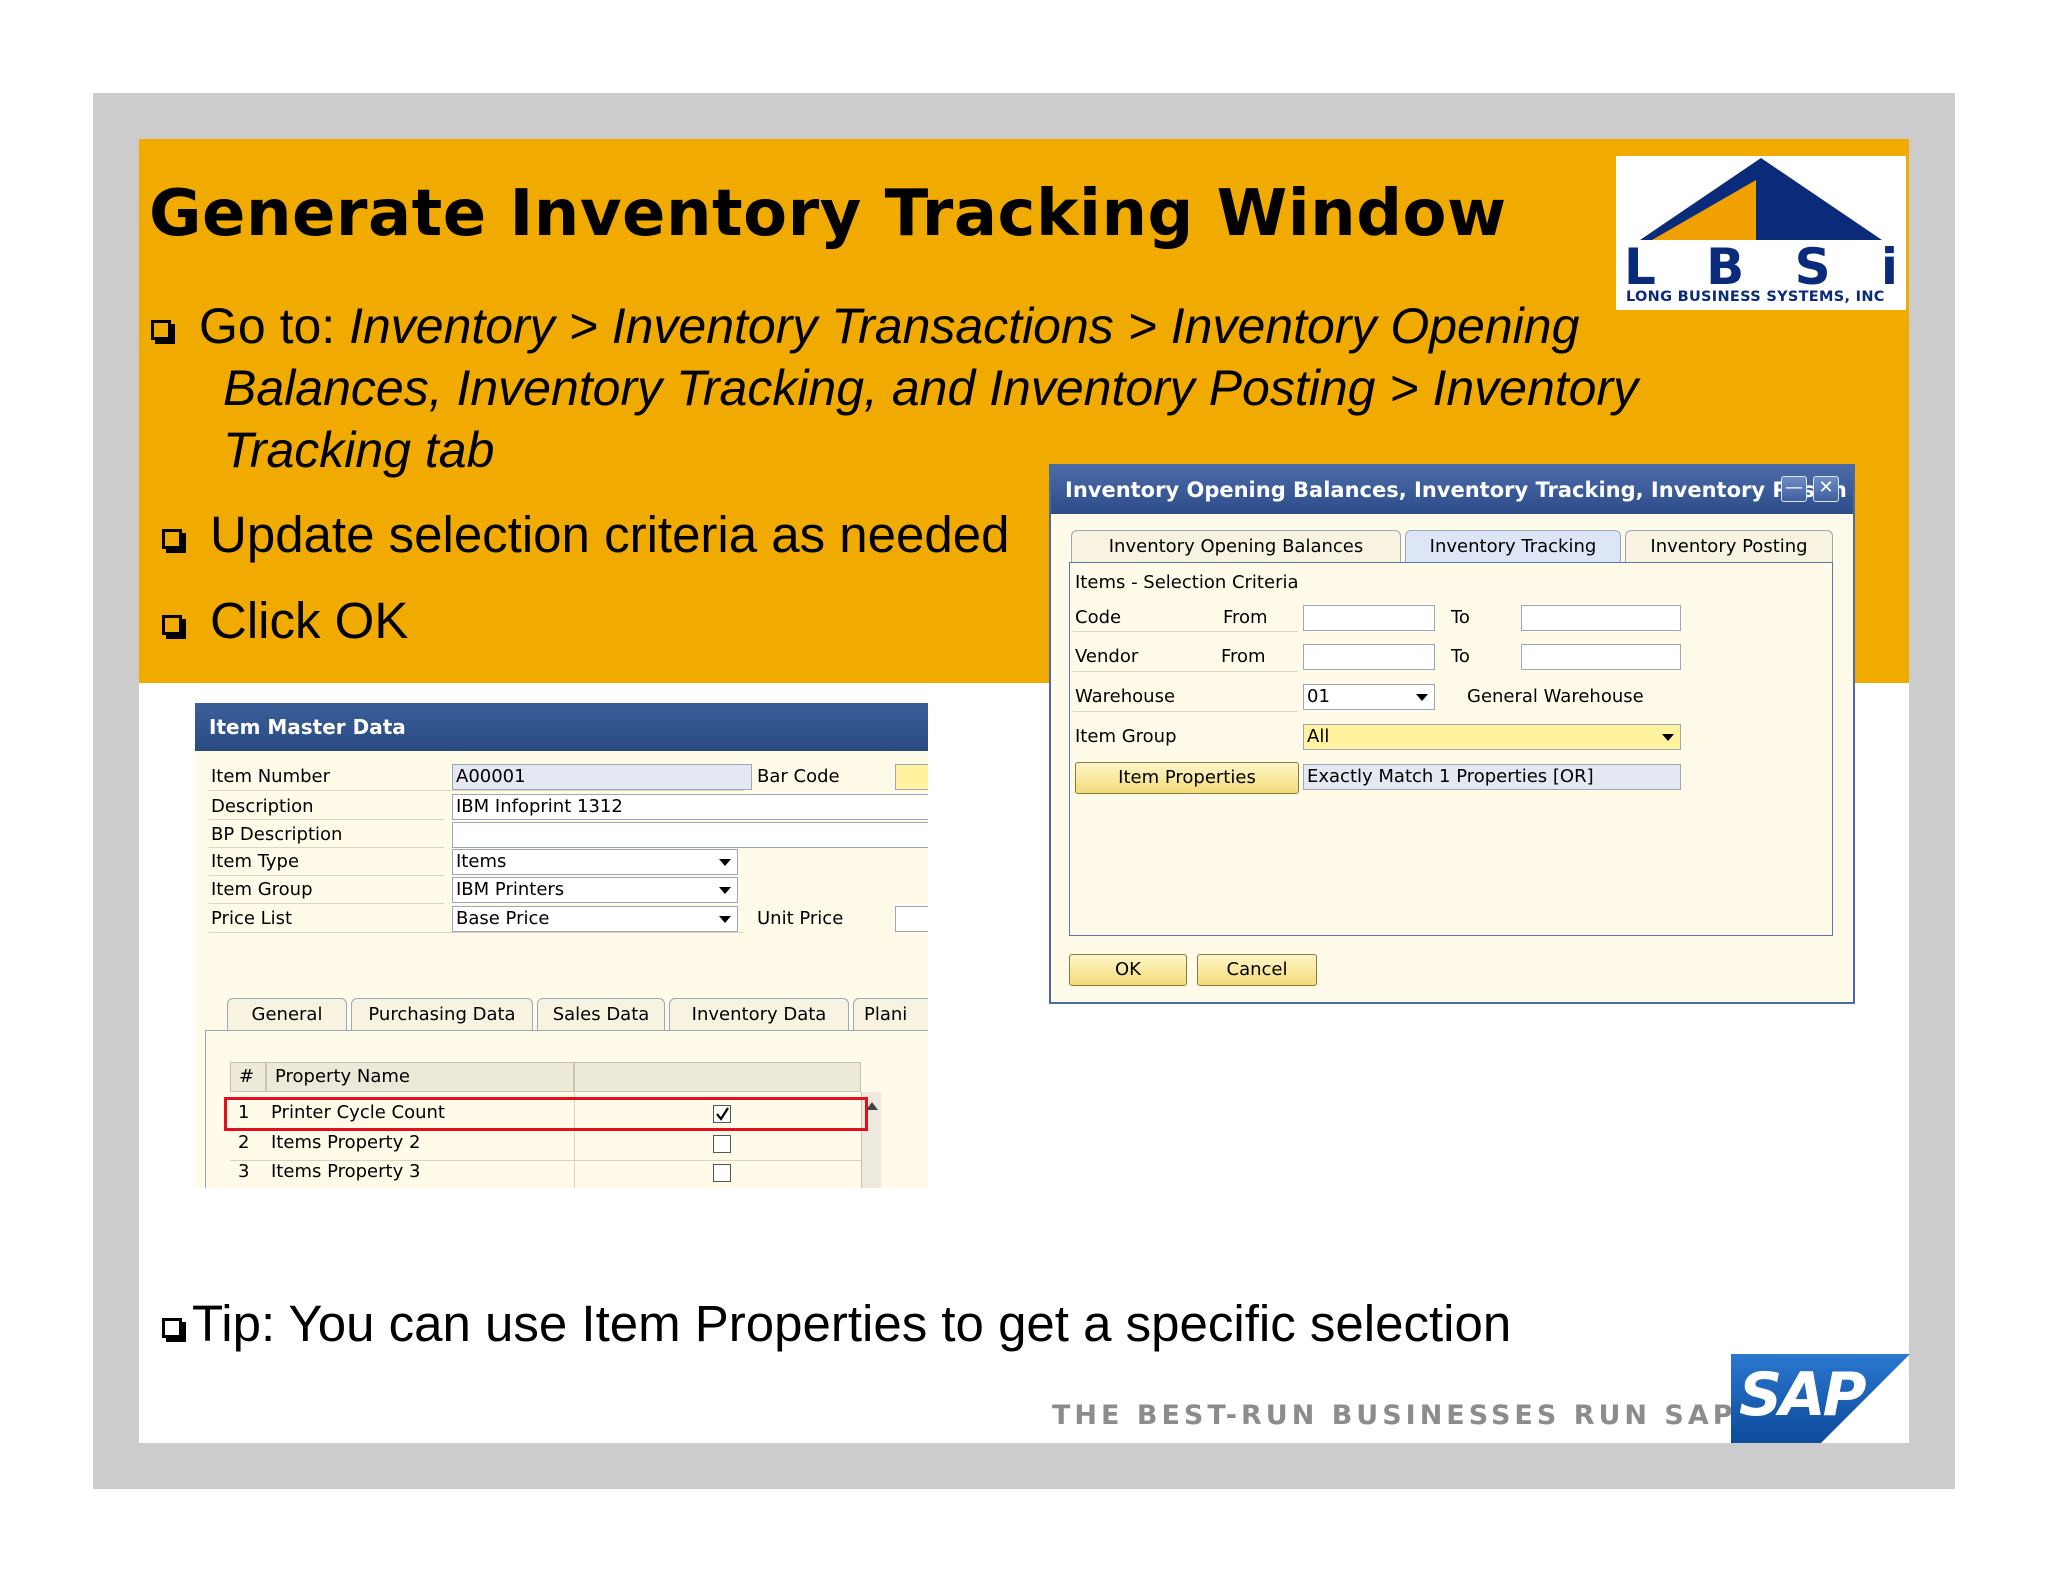 The image size is (2048, 1582). I want to click on bullet-click-ok: Click OK, so click(285, 620).